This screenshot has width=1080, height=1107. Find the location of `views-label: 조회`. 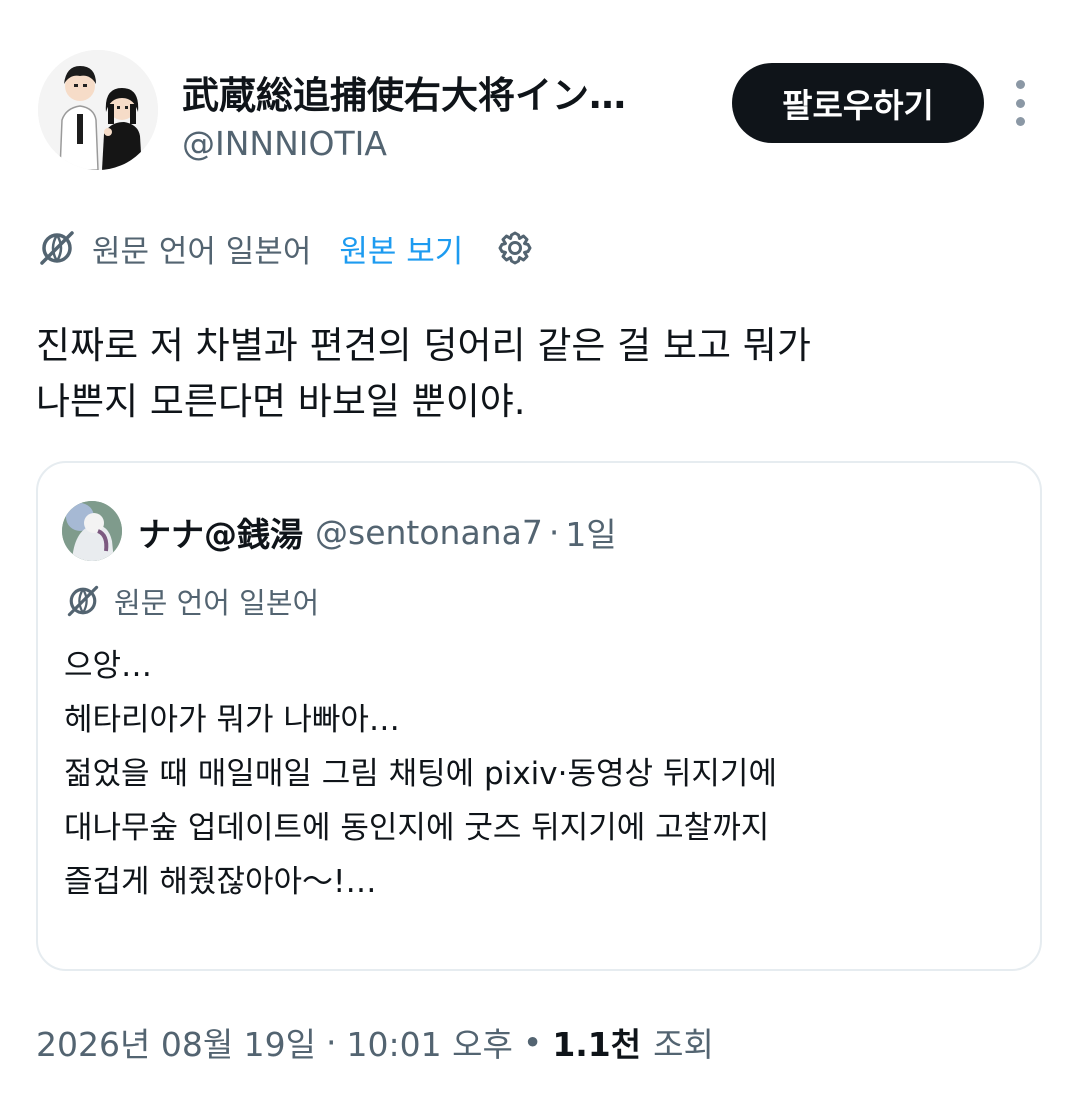

views-label: 조회 is located at coordinates (683, 1044).